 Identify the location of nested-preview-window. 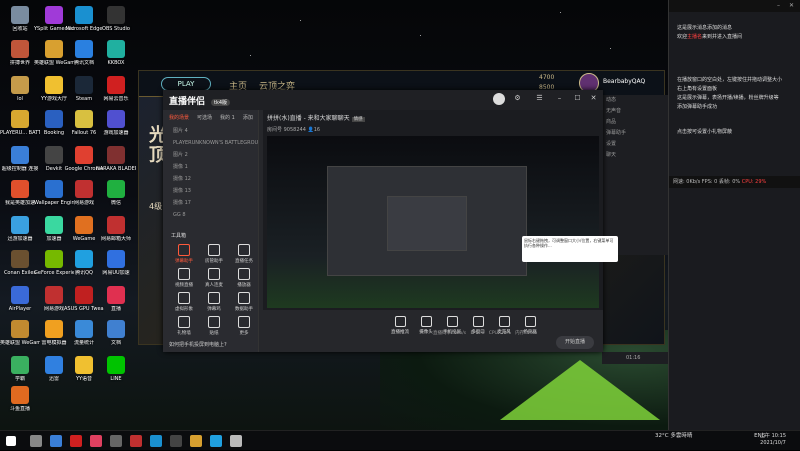
(427, 223).